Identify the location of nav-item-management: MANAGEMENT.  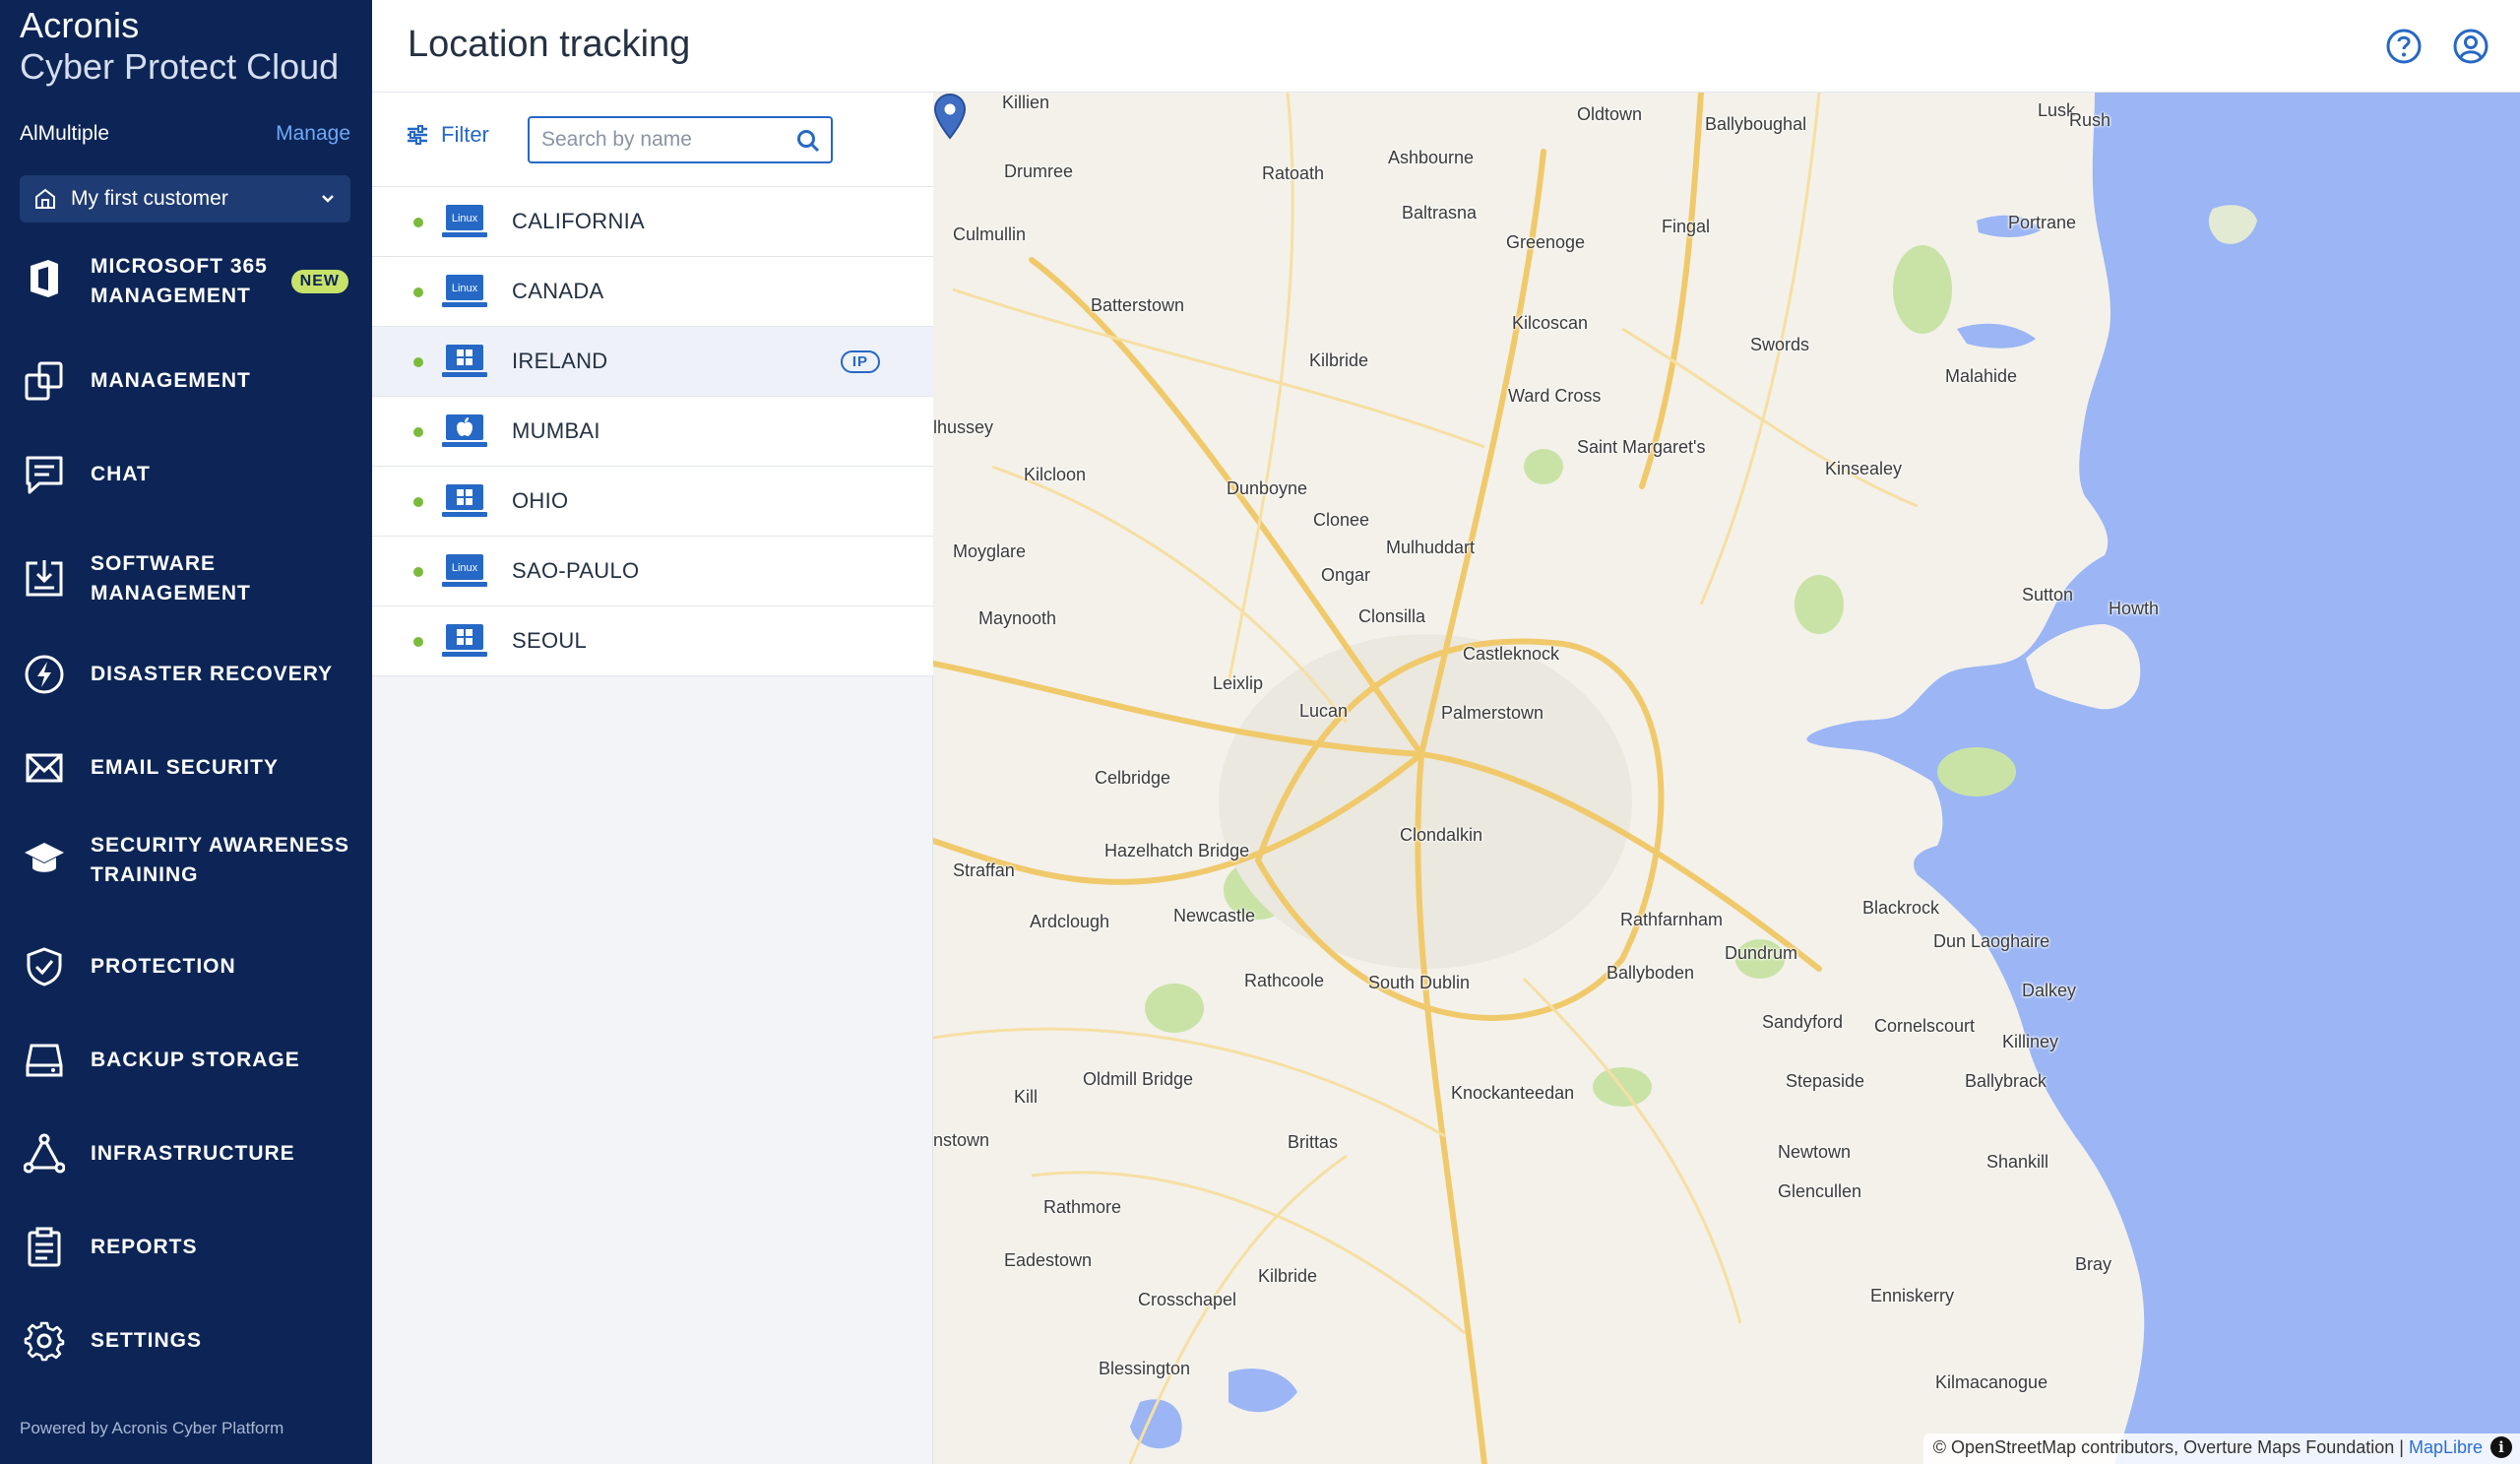
(186, 381).